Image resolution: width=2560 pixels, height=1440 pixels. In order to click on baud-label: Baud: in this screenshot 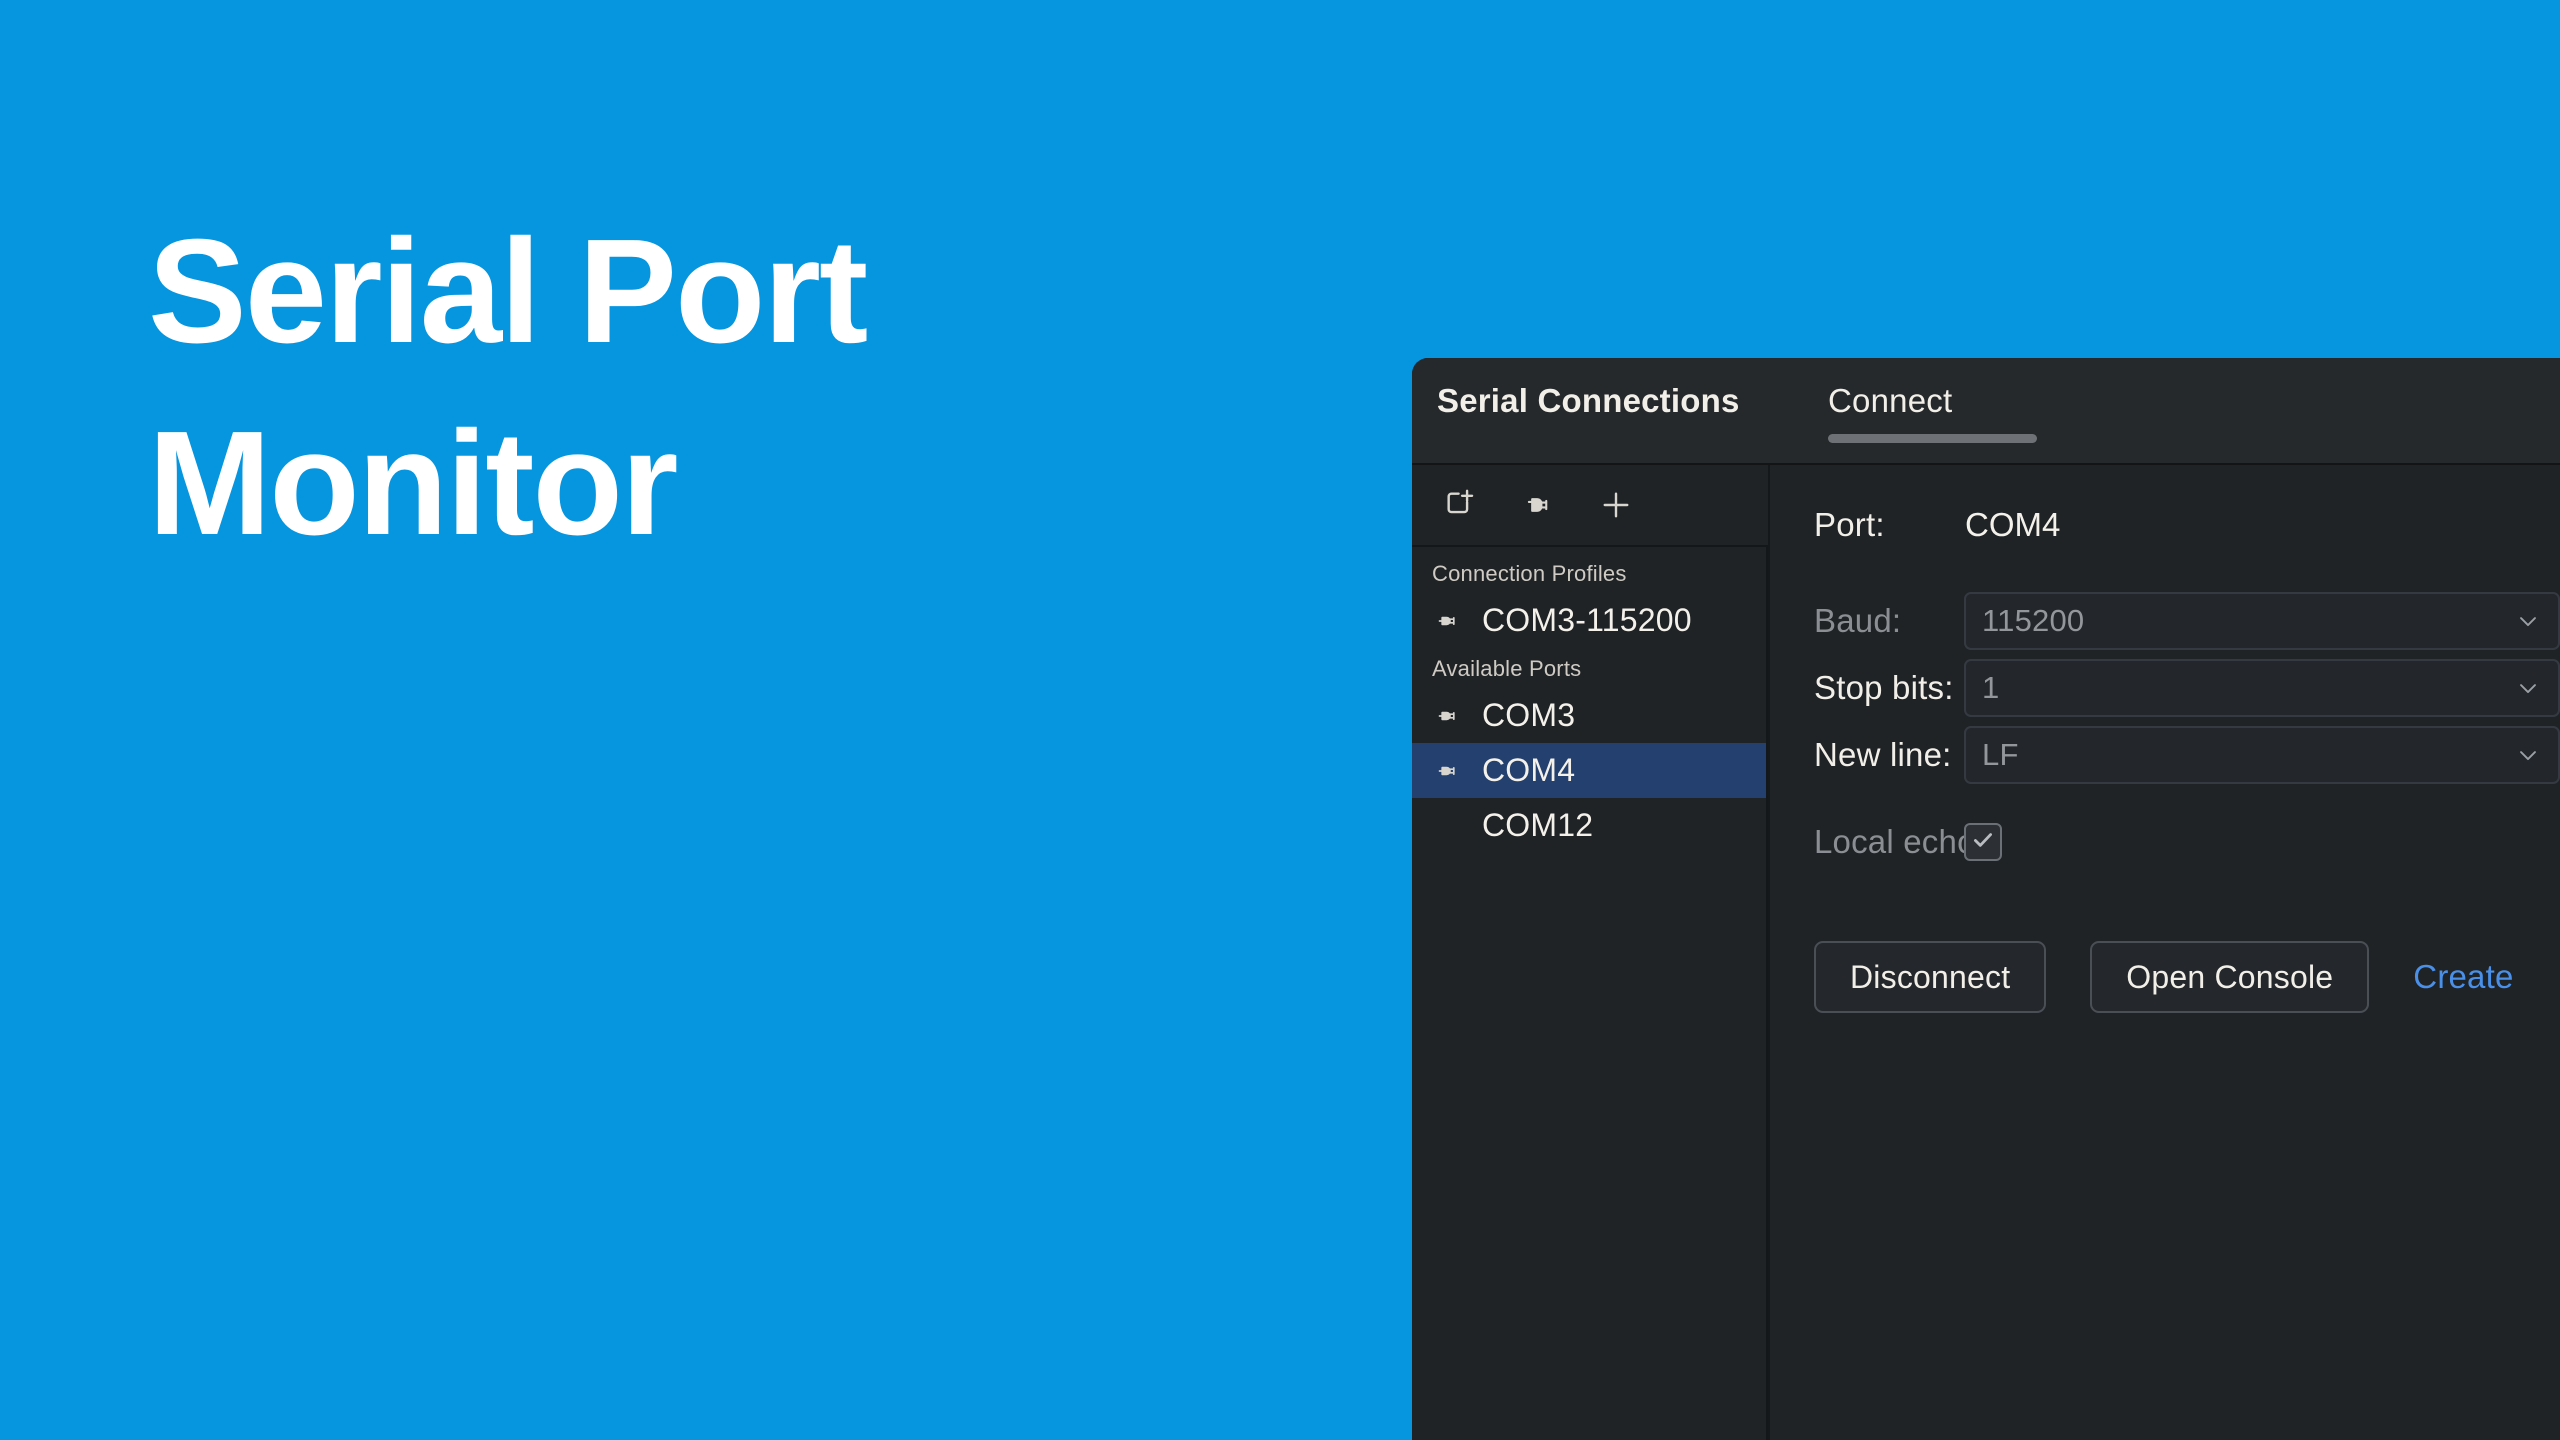, I will do `click(1858, 620)`.